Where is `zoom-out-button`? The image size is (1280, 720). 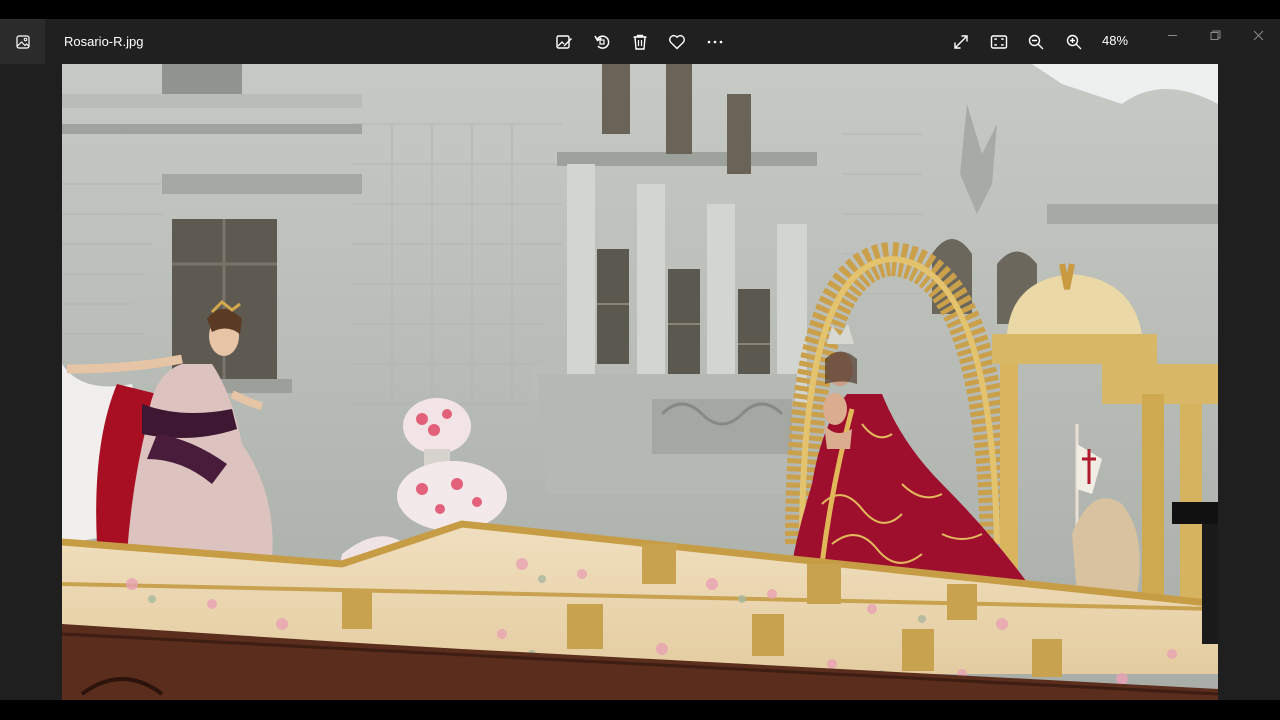
zoom-out-button is located at coordinates (1036, 42).